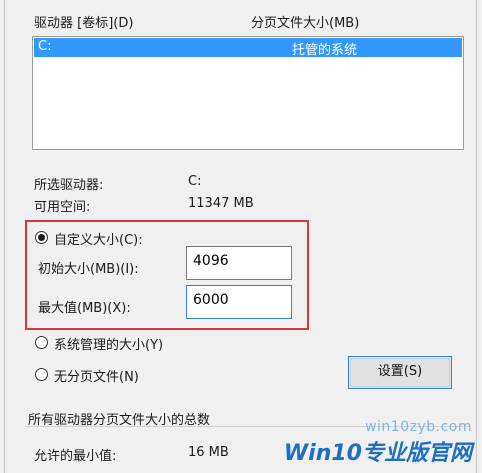  I want to click on no-paging-file-radio, so click(41, 374).